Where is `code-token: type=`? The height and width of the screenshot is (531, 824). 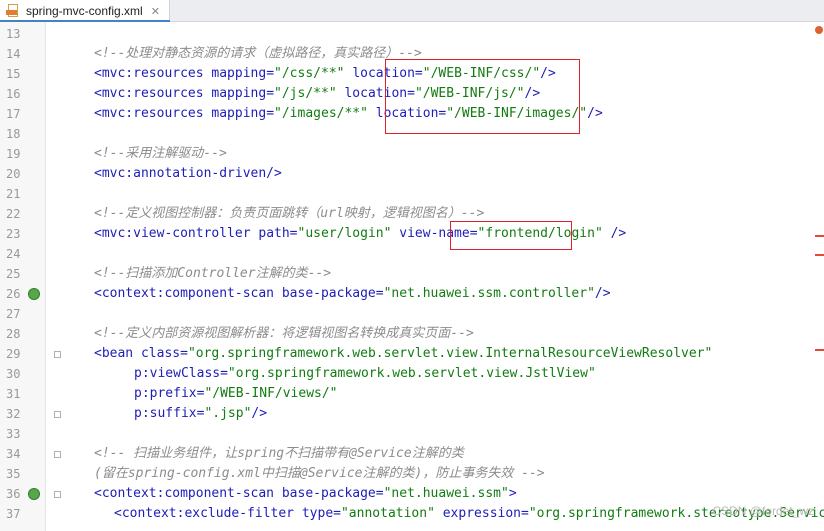 code-token: type= is located at coordinates (321, 513).